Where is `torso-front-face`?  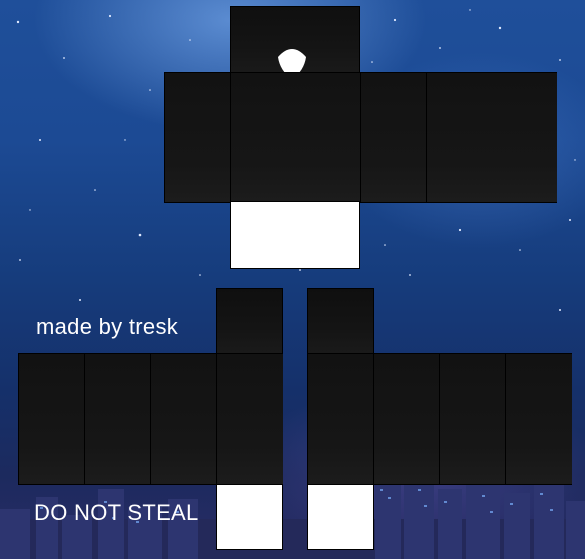 torso-front-face is located at coordinates (296, 137).